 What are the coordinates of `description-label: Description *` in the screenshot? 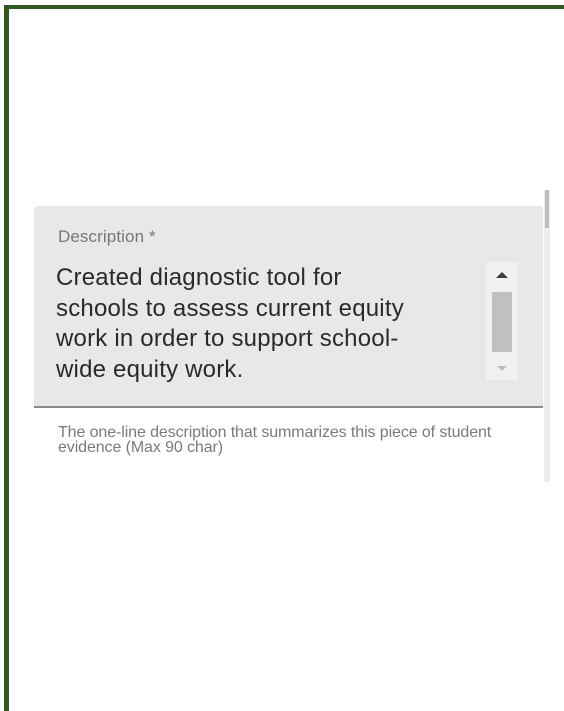 It's located at (107, 236).